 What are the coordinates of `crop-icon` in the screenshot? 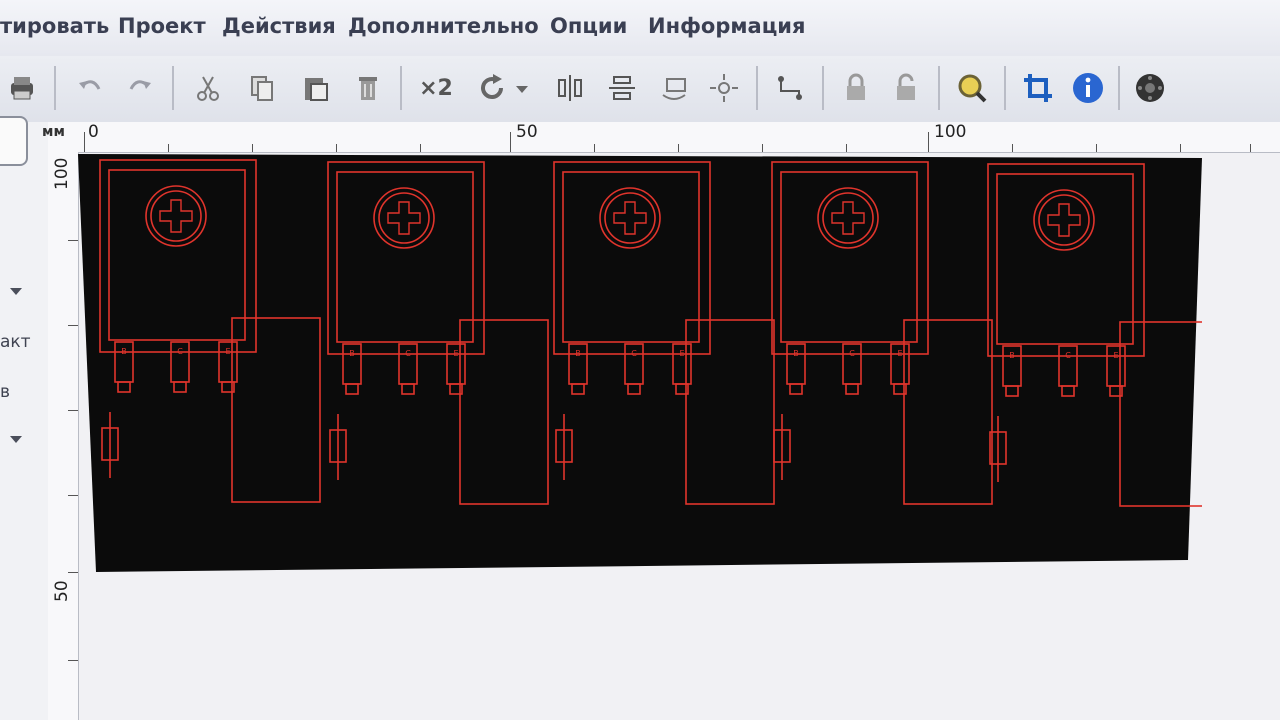 It's located at (1038, 88).